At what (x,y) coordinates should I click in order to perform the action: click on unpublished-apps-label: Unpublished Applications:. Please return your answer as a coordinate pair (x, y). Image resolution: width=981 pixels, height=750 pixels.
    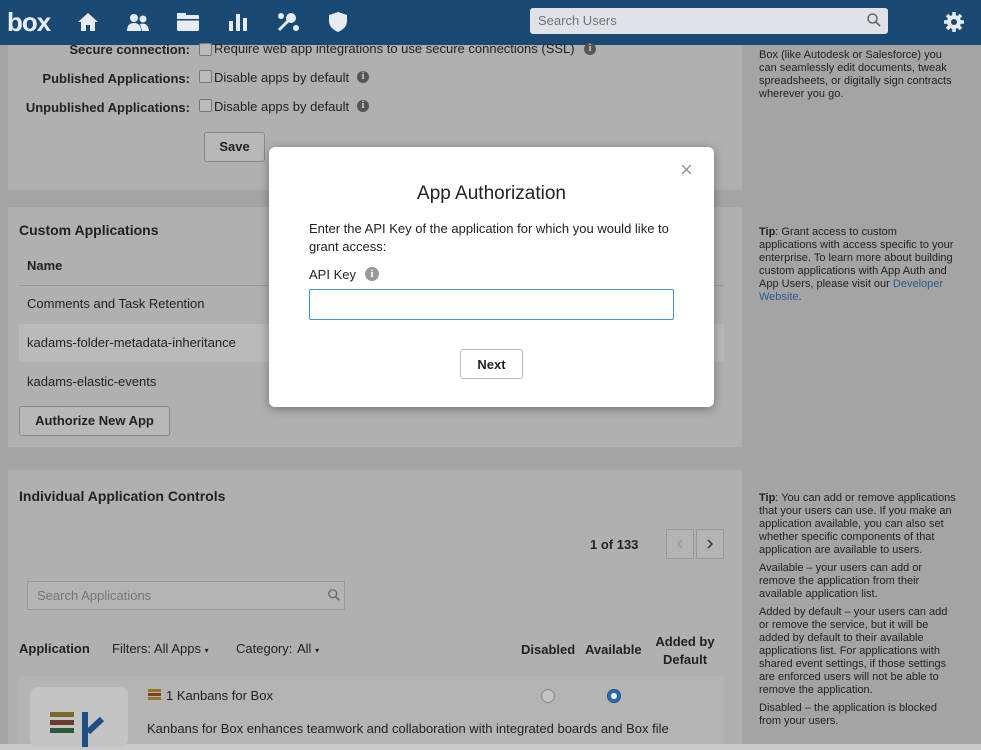
    Looking at the image, I should click on (107, 107).